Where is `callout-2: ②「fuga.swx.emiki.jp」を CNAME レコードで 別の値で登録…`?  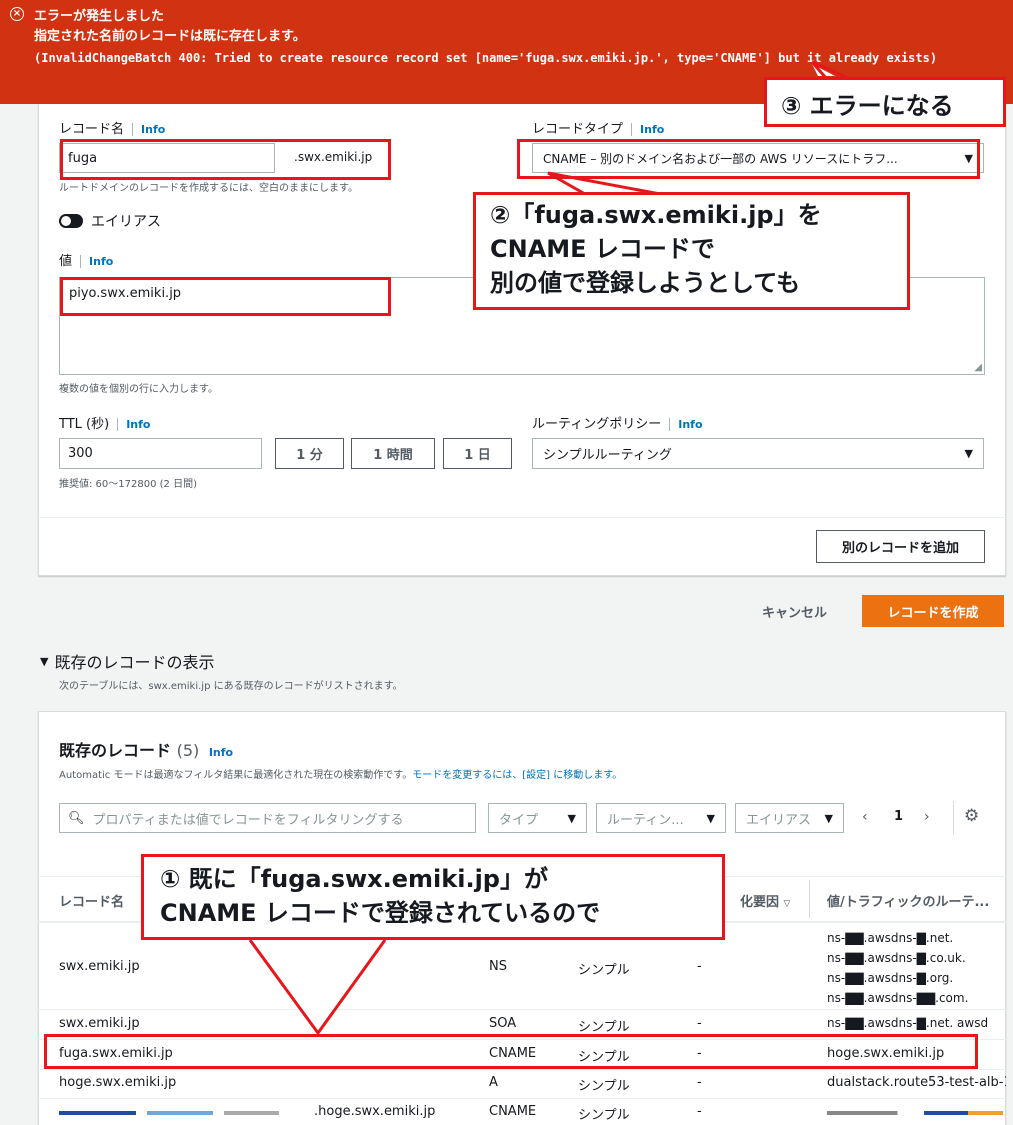
callout-2: ②「fuga.swx.emiki.jp」を CNAME レコードで 別の値で登録… is located at coordinates (691, 251).